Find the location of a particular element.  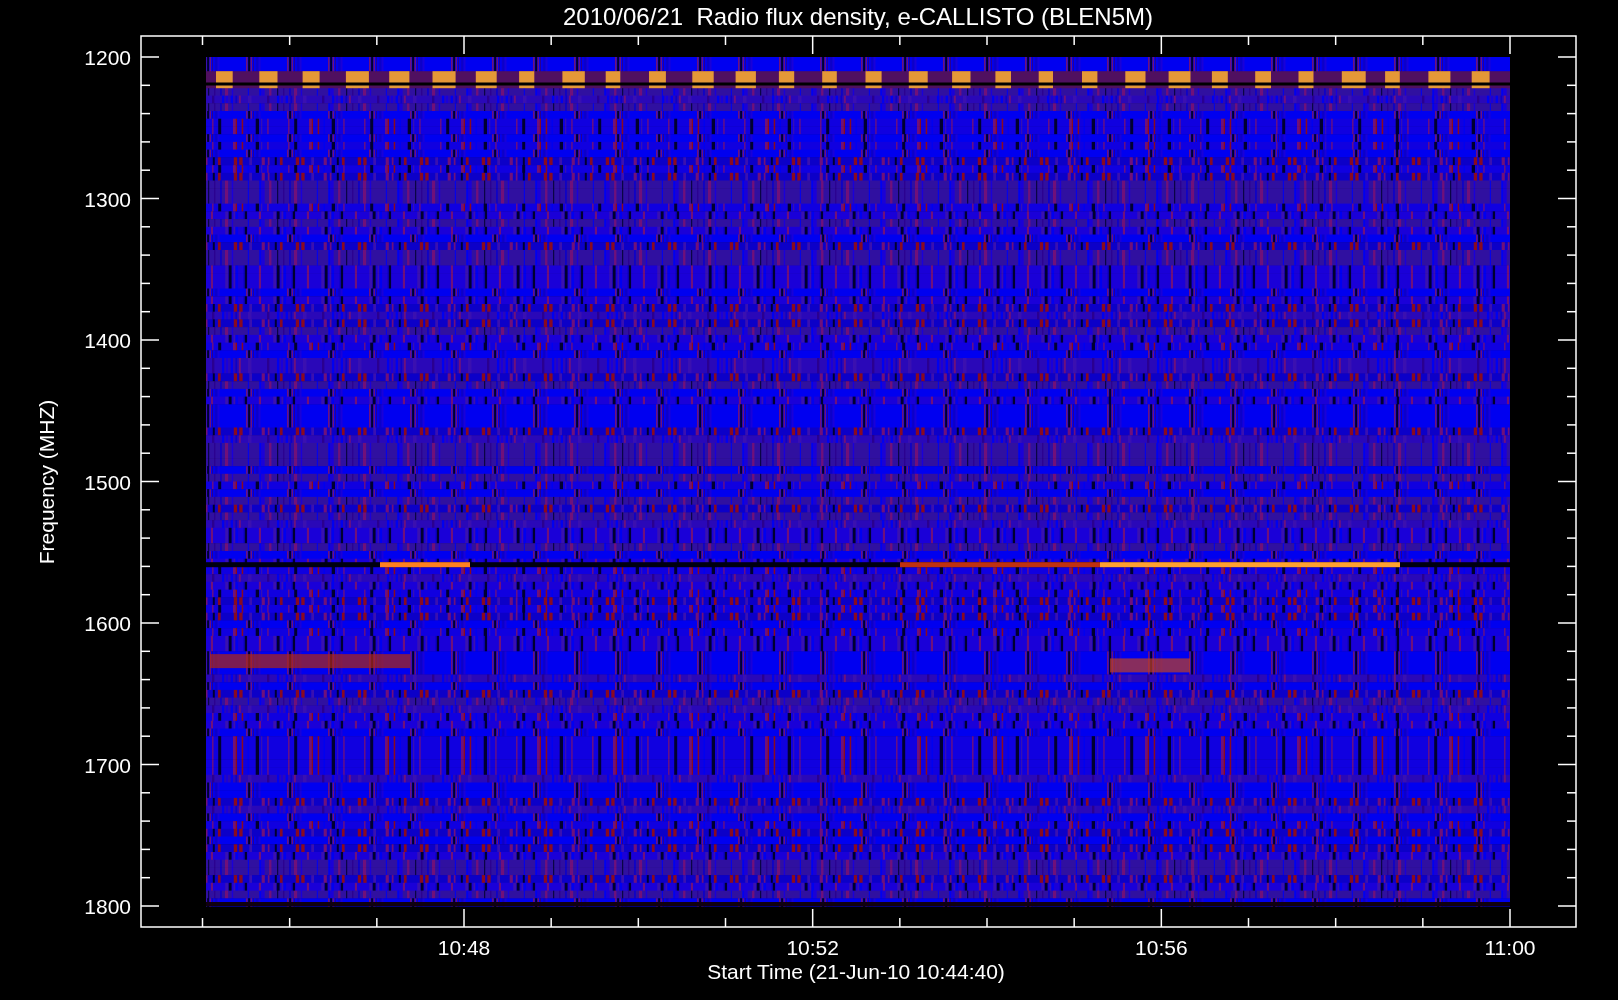

axis-label: Start Time (21-Jun-10 10:44:40) is located at coordinates (856, 971).